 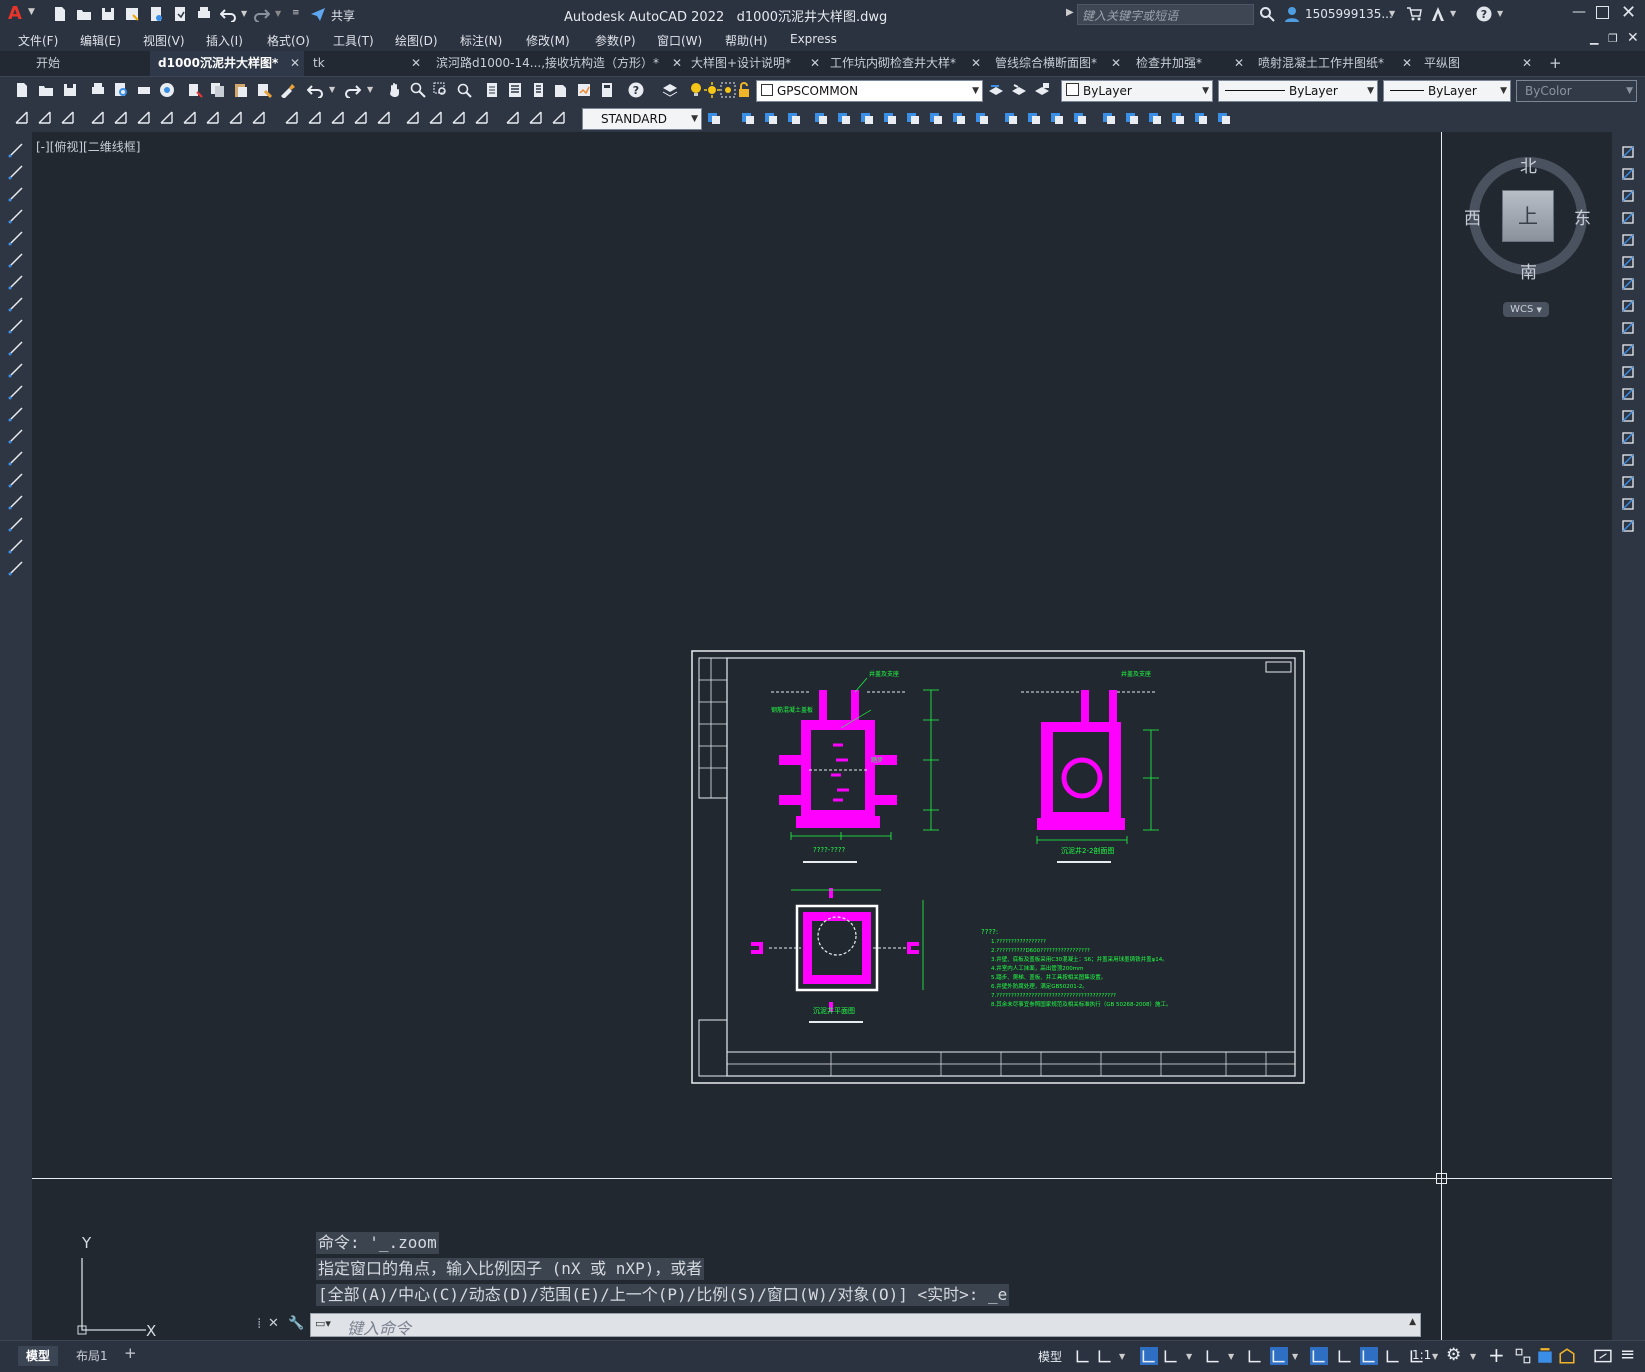 What do you see at coordinates (16, 172) in the screenshot?
I see `construction-line-icon` at bounding box center [16, 172].